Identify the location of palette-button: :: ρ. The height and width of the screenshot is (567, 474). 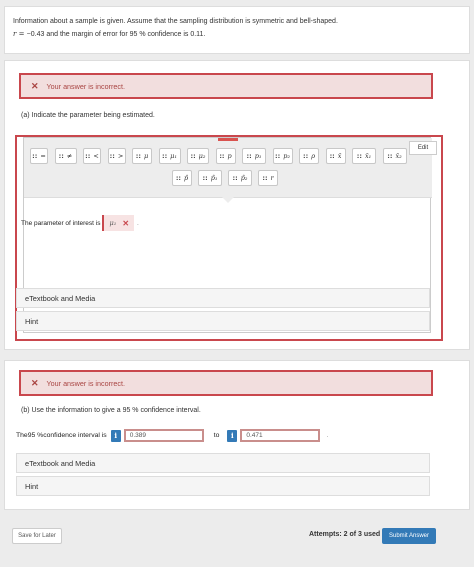
(309, 156).